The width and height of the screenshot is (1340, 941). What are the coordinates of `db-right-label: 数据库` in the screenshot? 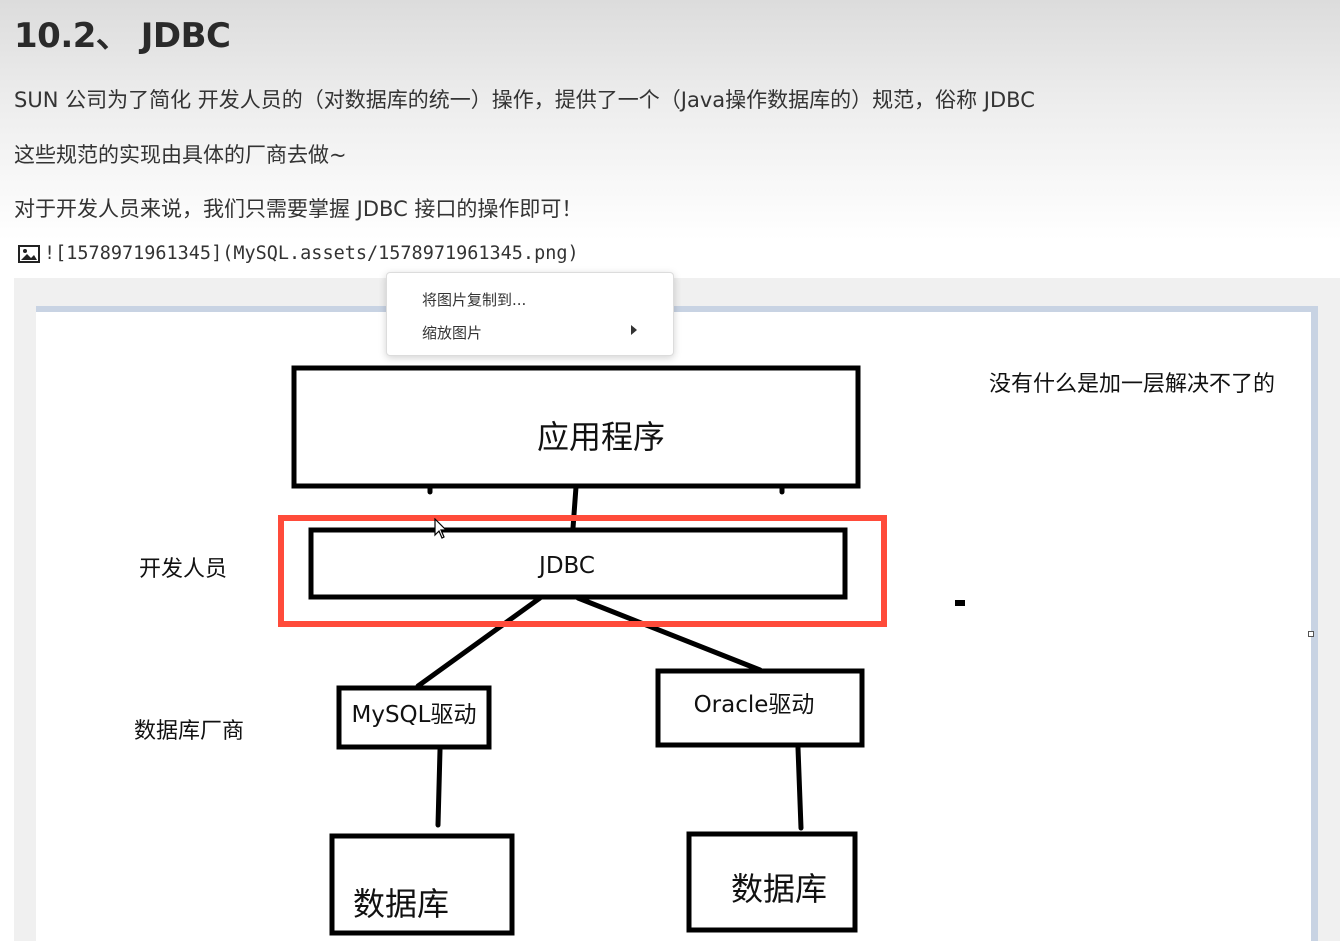 It's located at (779, 889).